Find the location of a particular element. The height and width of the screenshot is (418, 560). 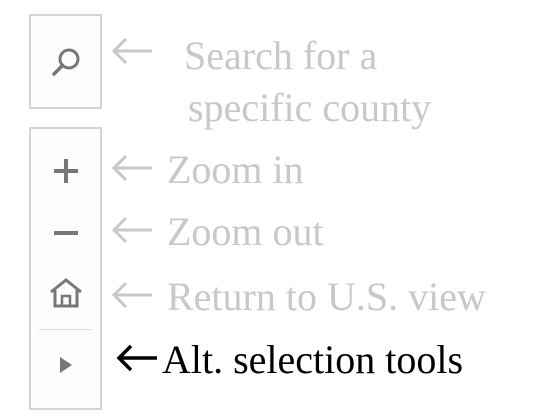

search-annotation-line1: Search for a is located at coordinates (281, 55).